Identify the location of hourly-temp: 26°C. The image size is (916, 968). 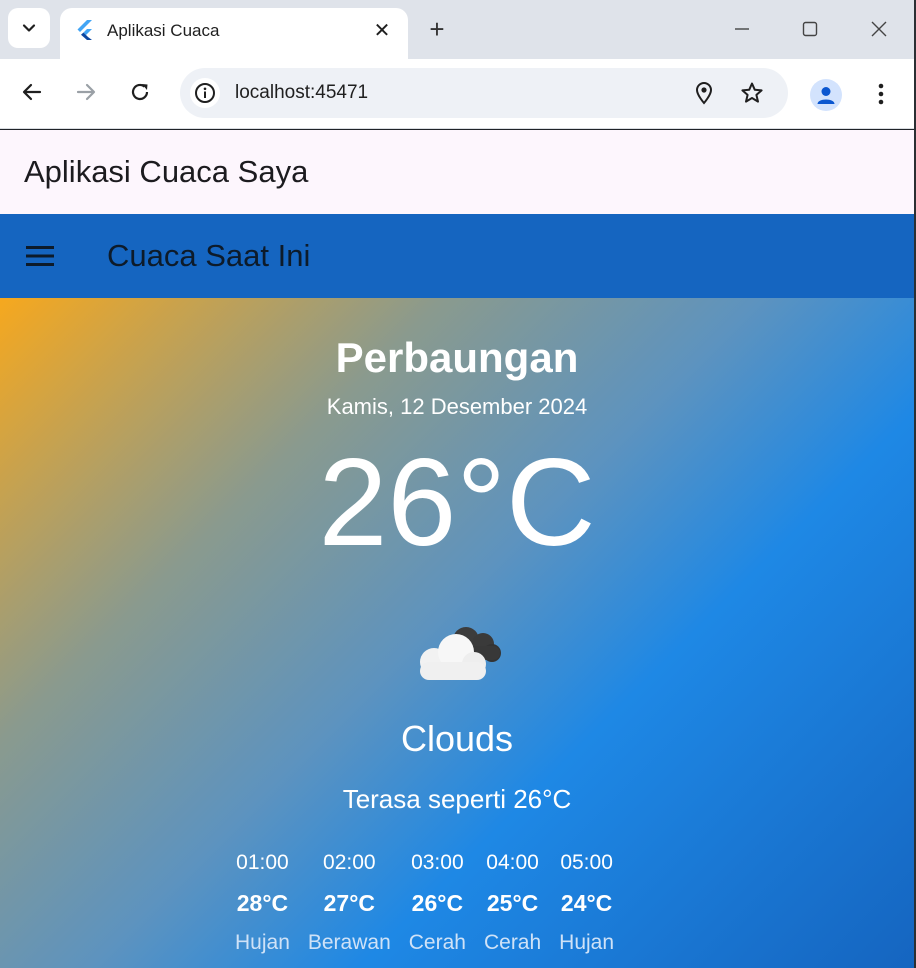
(437, 903).